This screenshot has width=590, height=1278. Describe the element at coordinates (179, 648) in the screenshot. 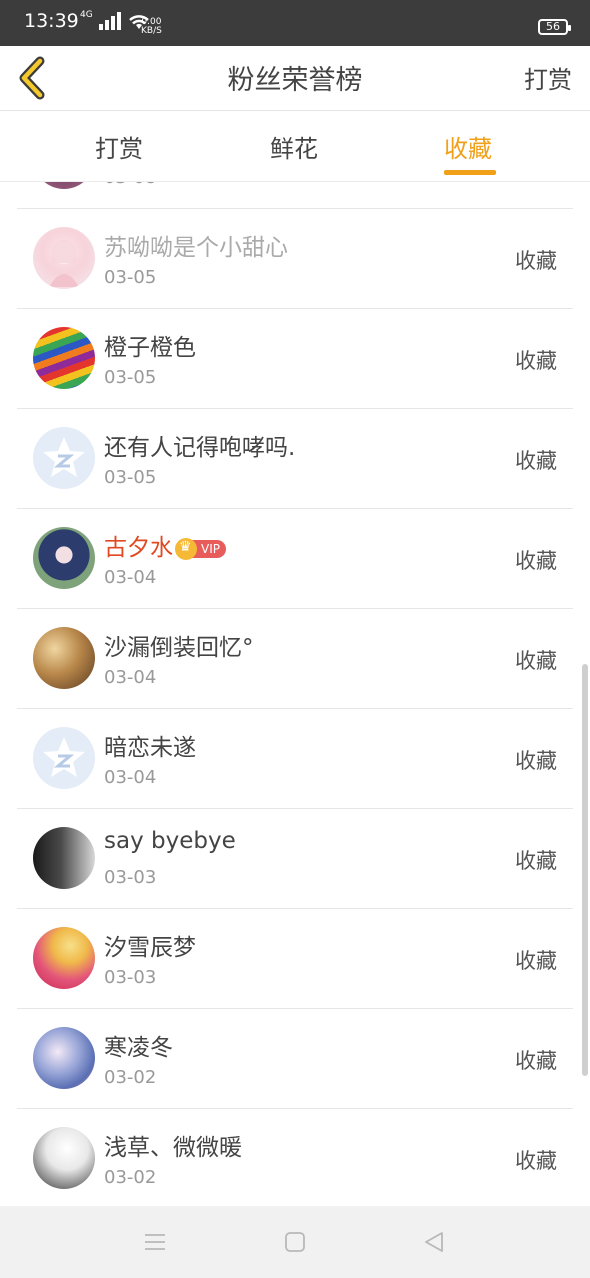

I see `item-name: 沙漏倒装回忆°` at that location.